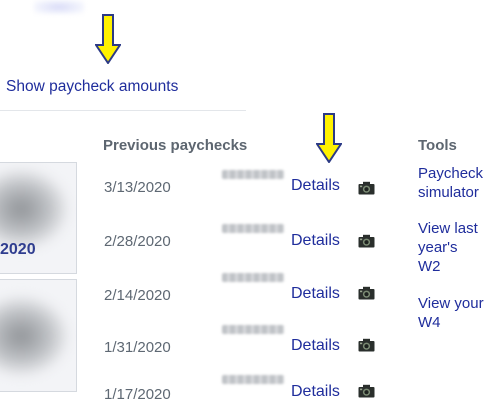 This screenshot has width=498, height=409. Describe the element at coordinates (137, 187) in the screenshot. I see `paycheck-date: 3/13/2020` at that location.